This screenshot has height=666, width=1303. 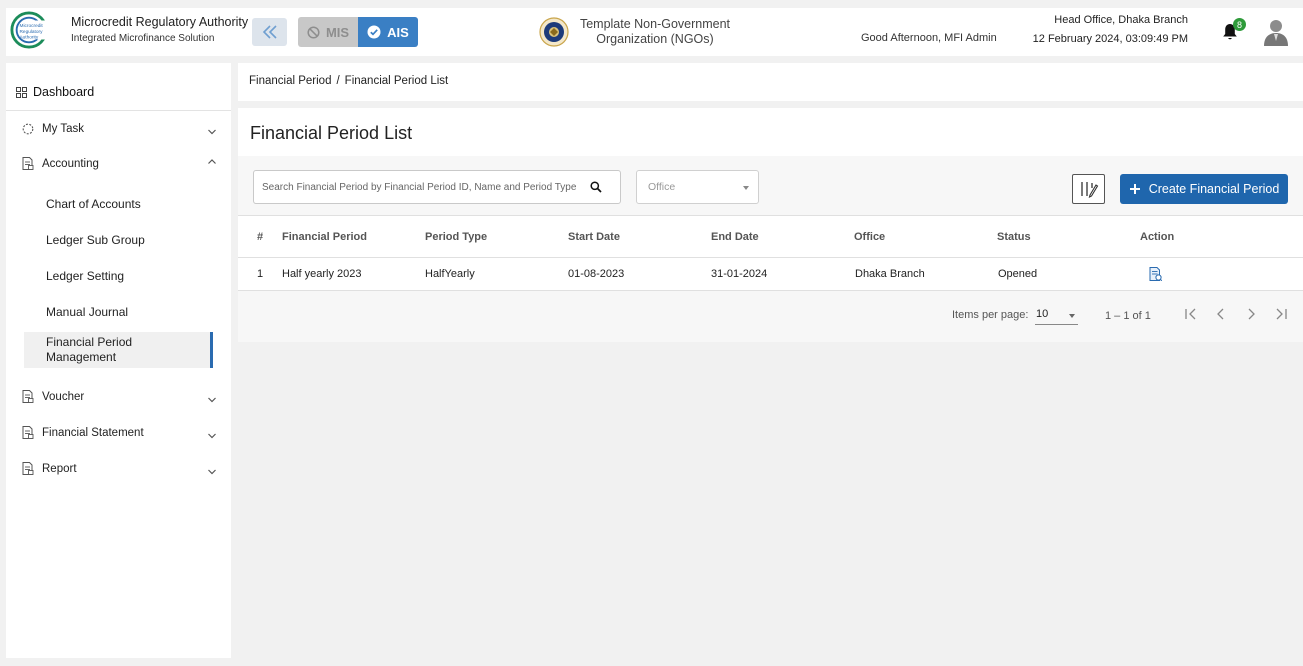 I want to click on column-header-index: #, so click(x=260, y=237).